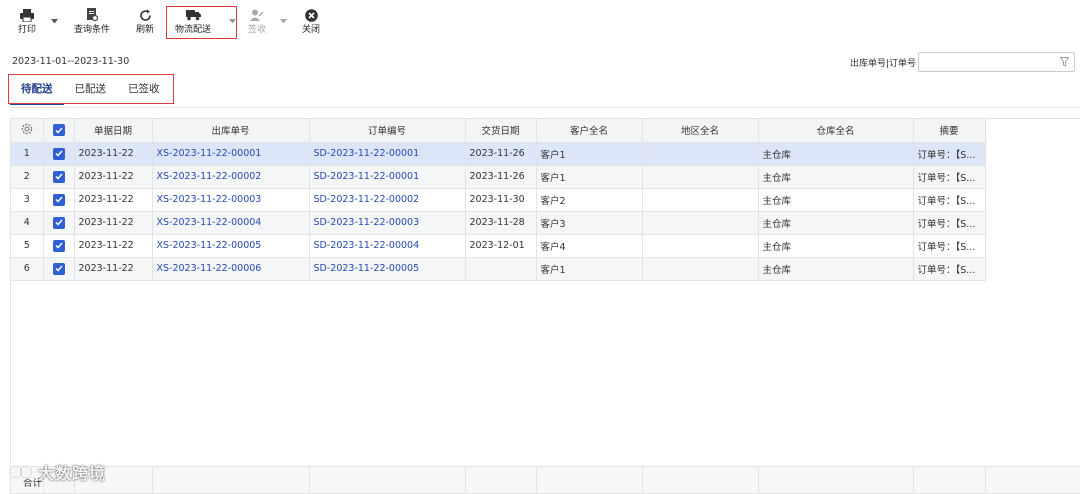 Image resolution: width=1080 pixels, height=494 pixels. What do you see at coordinates (501, 131) in the screenshot?
I see `column-header: 交货日期` at bounding box center [501, 131].